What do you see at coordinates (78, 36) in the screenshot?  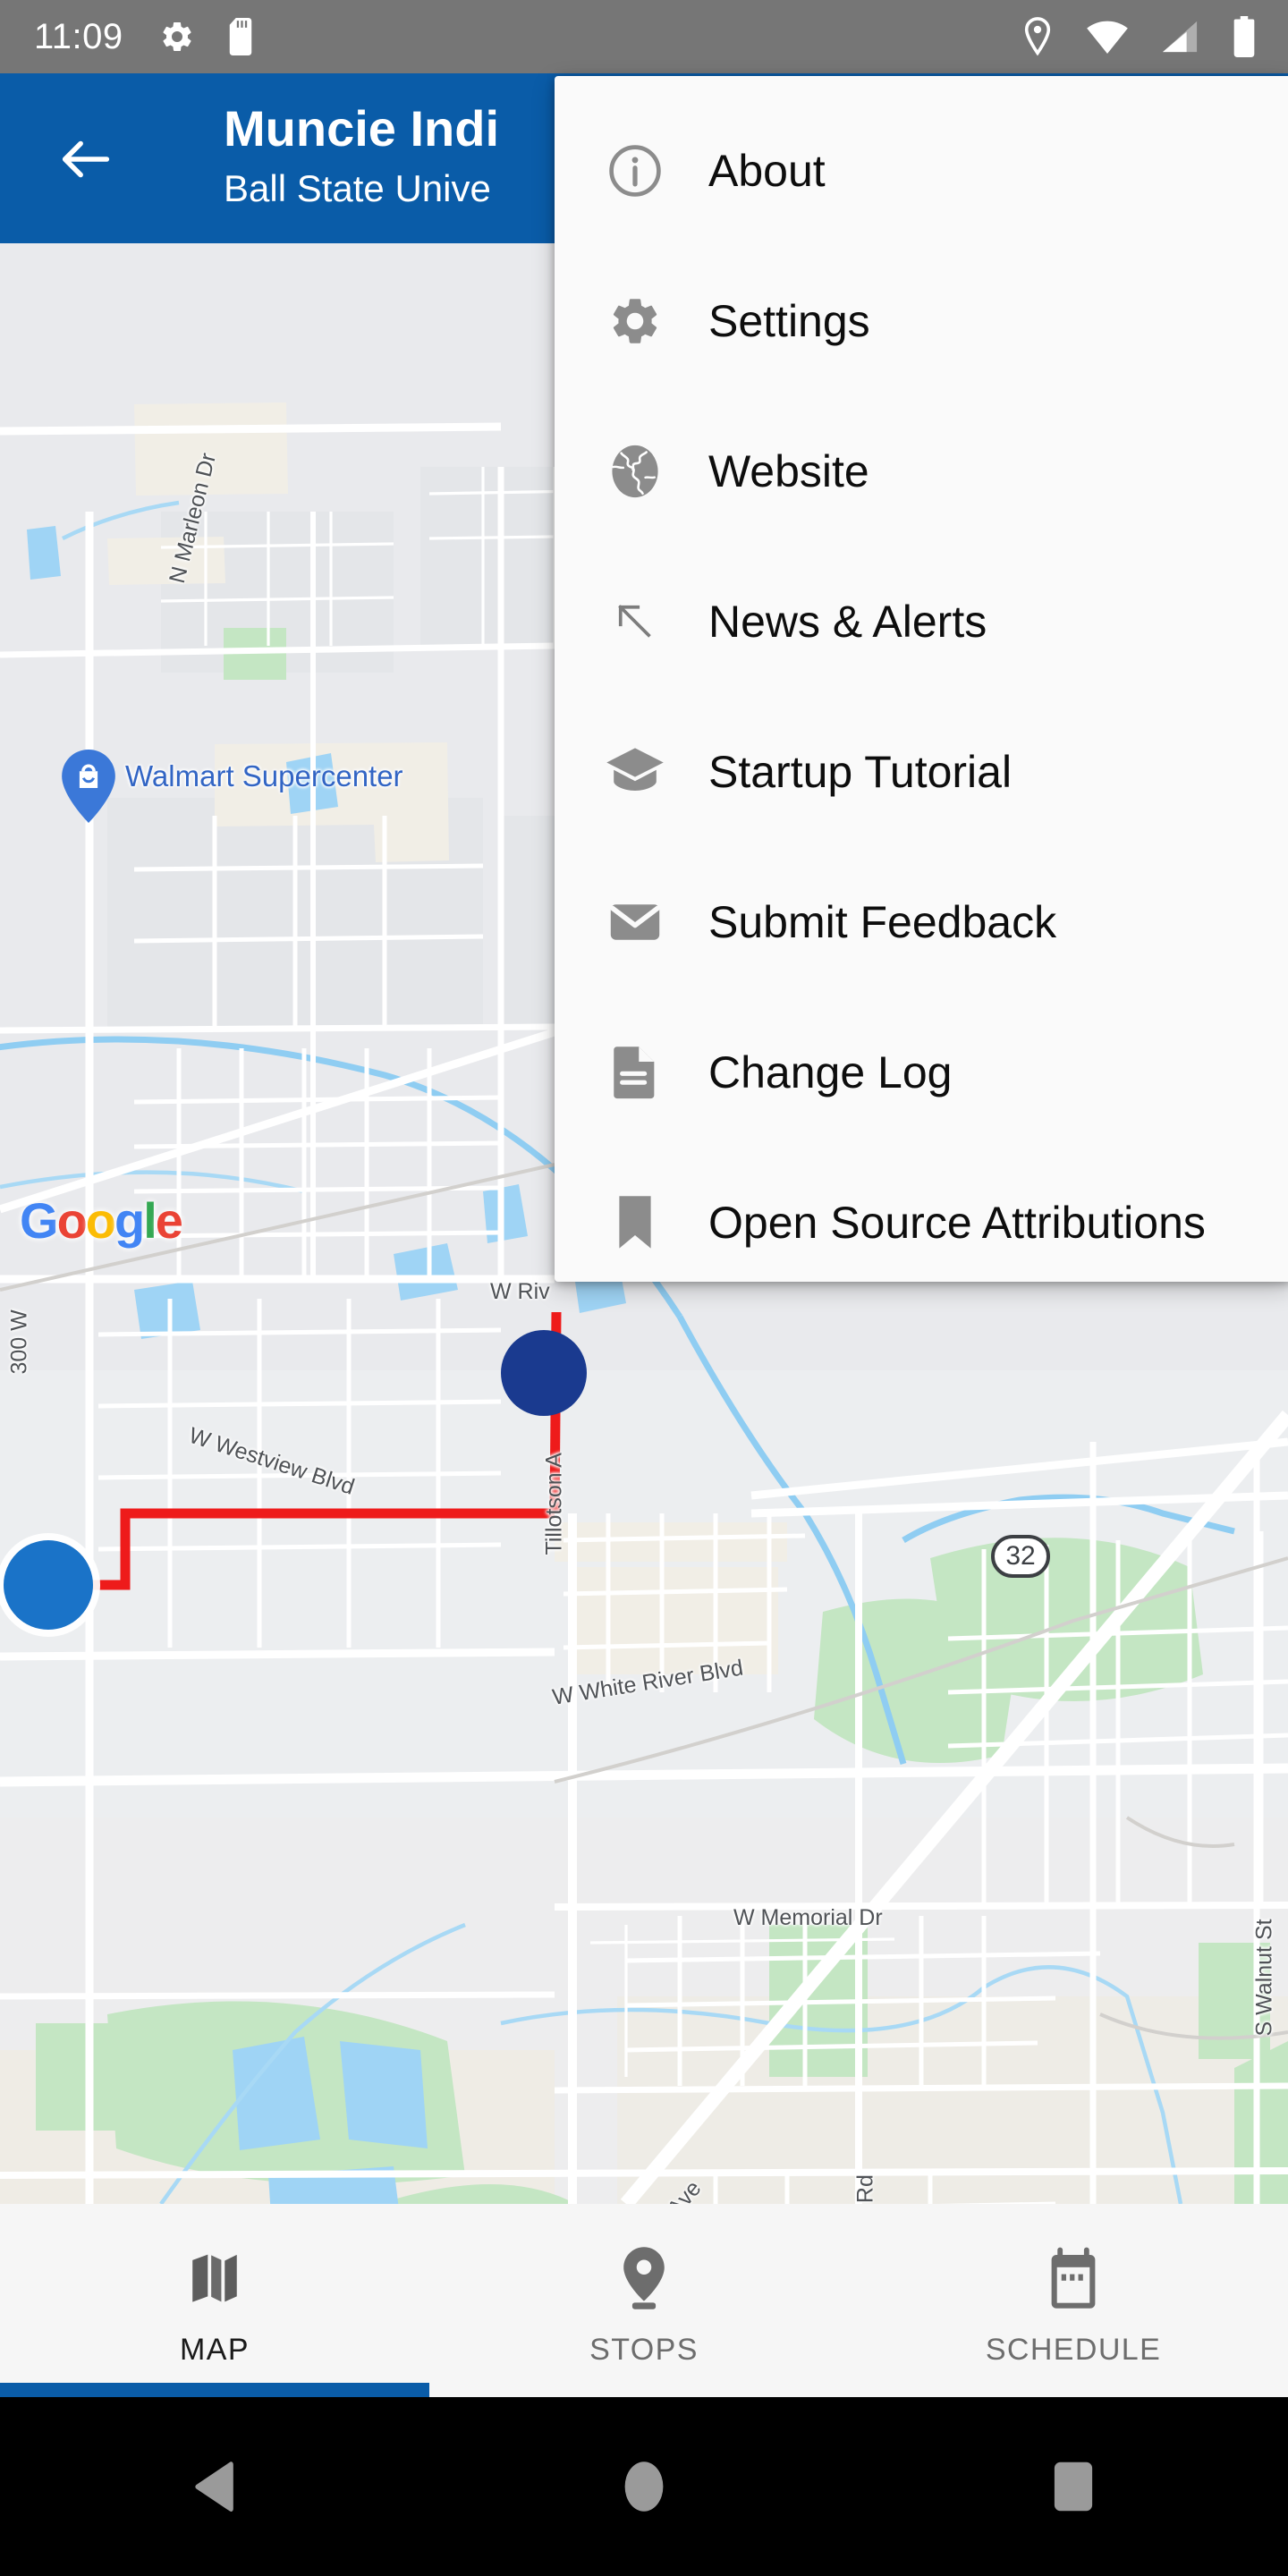 I see `status-clock: 11:09` at bounding box center [78, 36].